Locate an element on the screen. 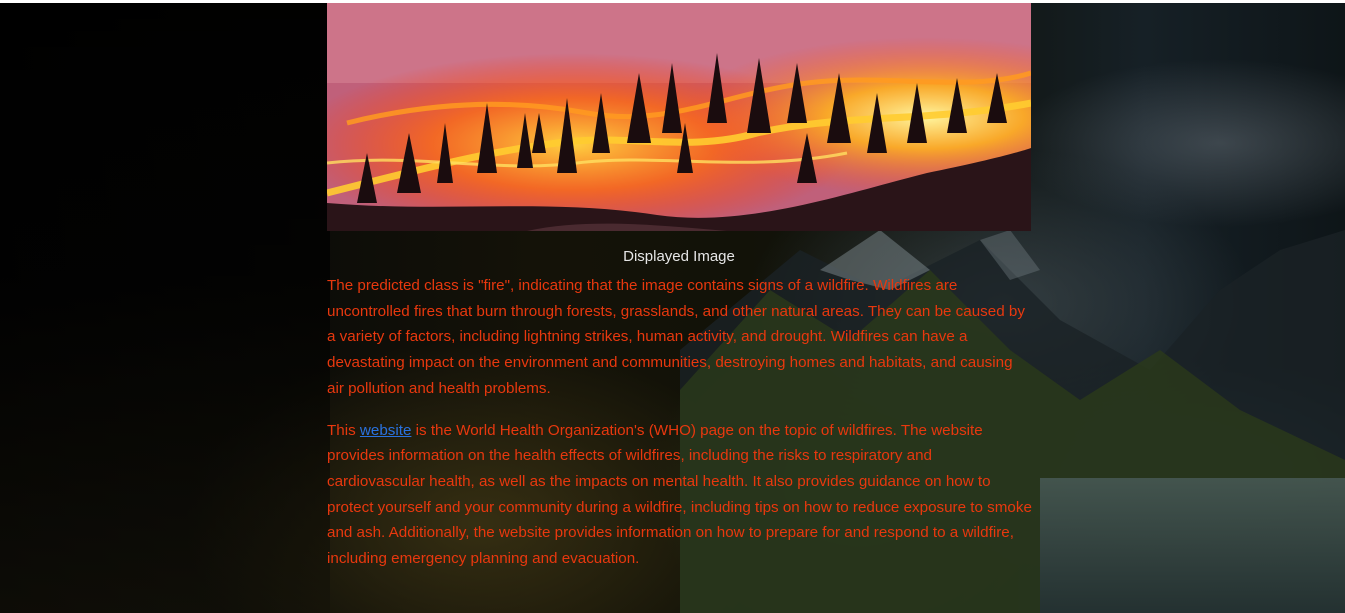  image-caption: Displayed Image is located at coordinates (679, 256).